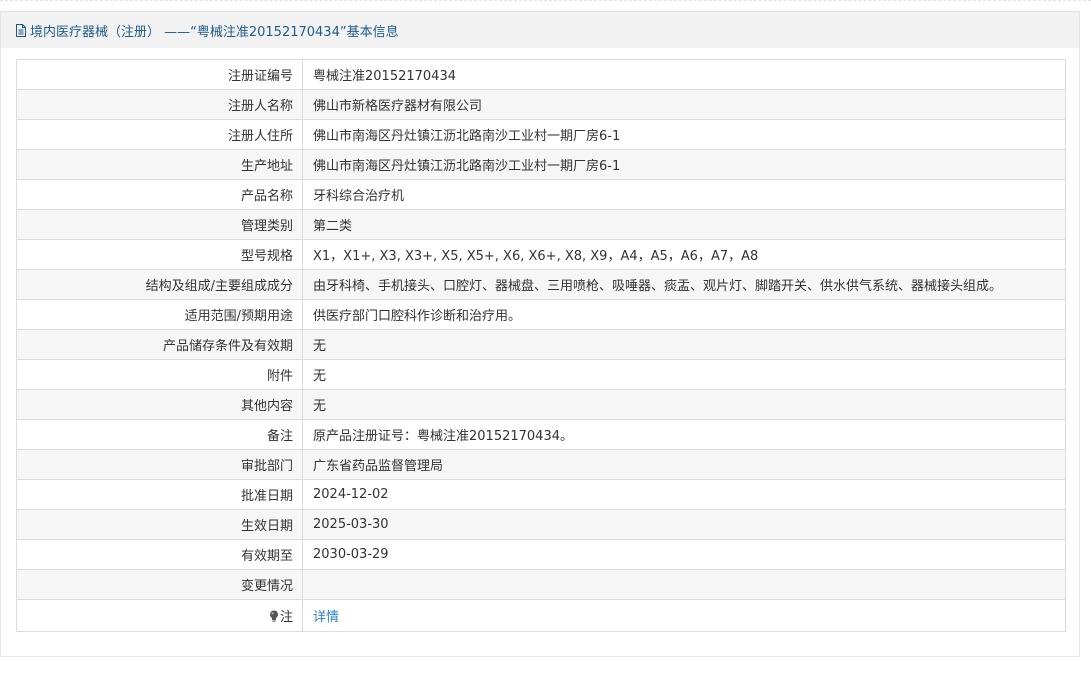  Describe the element at coordinates (159, 464) in the screenshot. I see `field-label: 审批部门` at that location.